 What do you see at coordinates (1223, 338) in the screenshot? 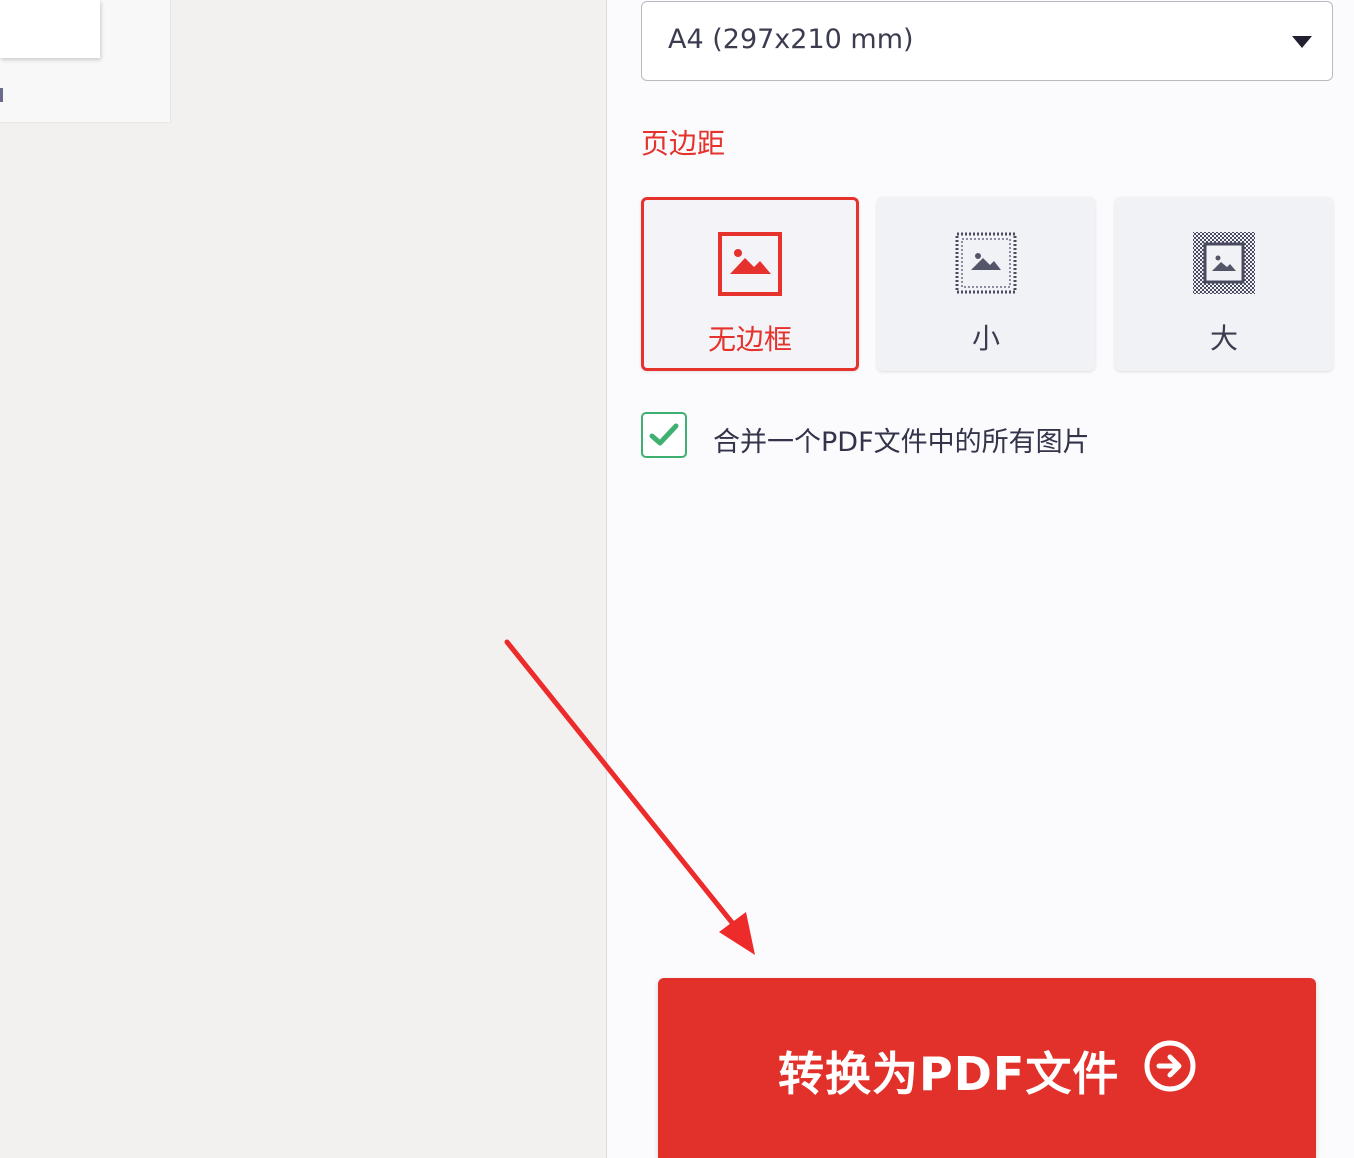
I see `margin-option-large-label: 大` at bounding box center [1223, 338].